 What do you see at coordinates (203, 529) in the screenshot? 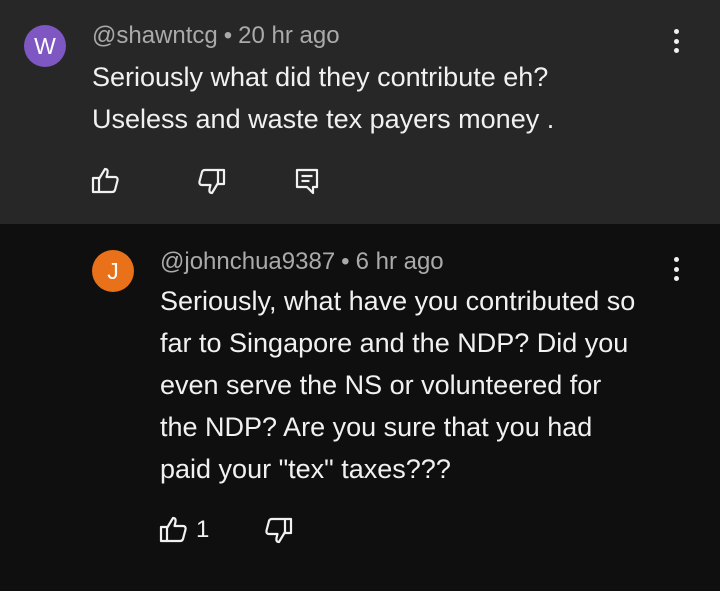
I see `like-count: 1` at bounding box center [203, 529].